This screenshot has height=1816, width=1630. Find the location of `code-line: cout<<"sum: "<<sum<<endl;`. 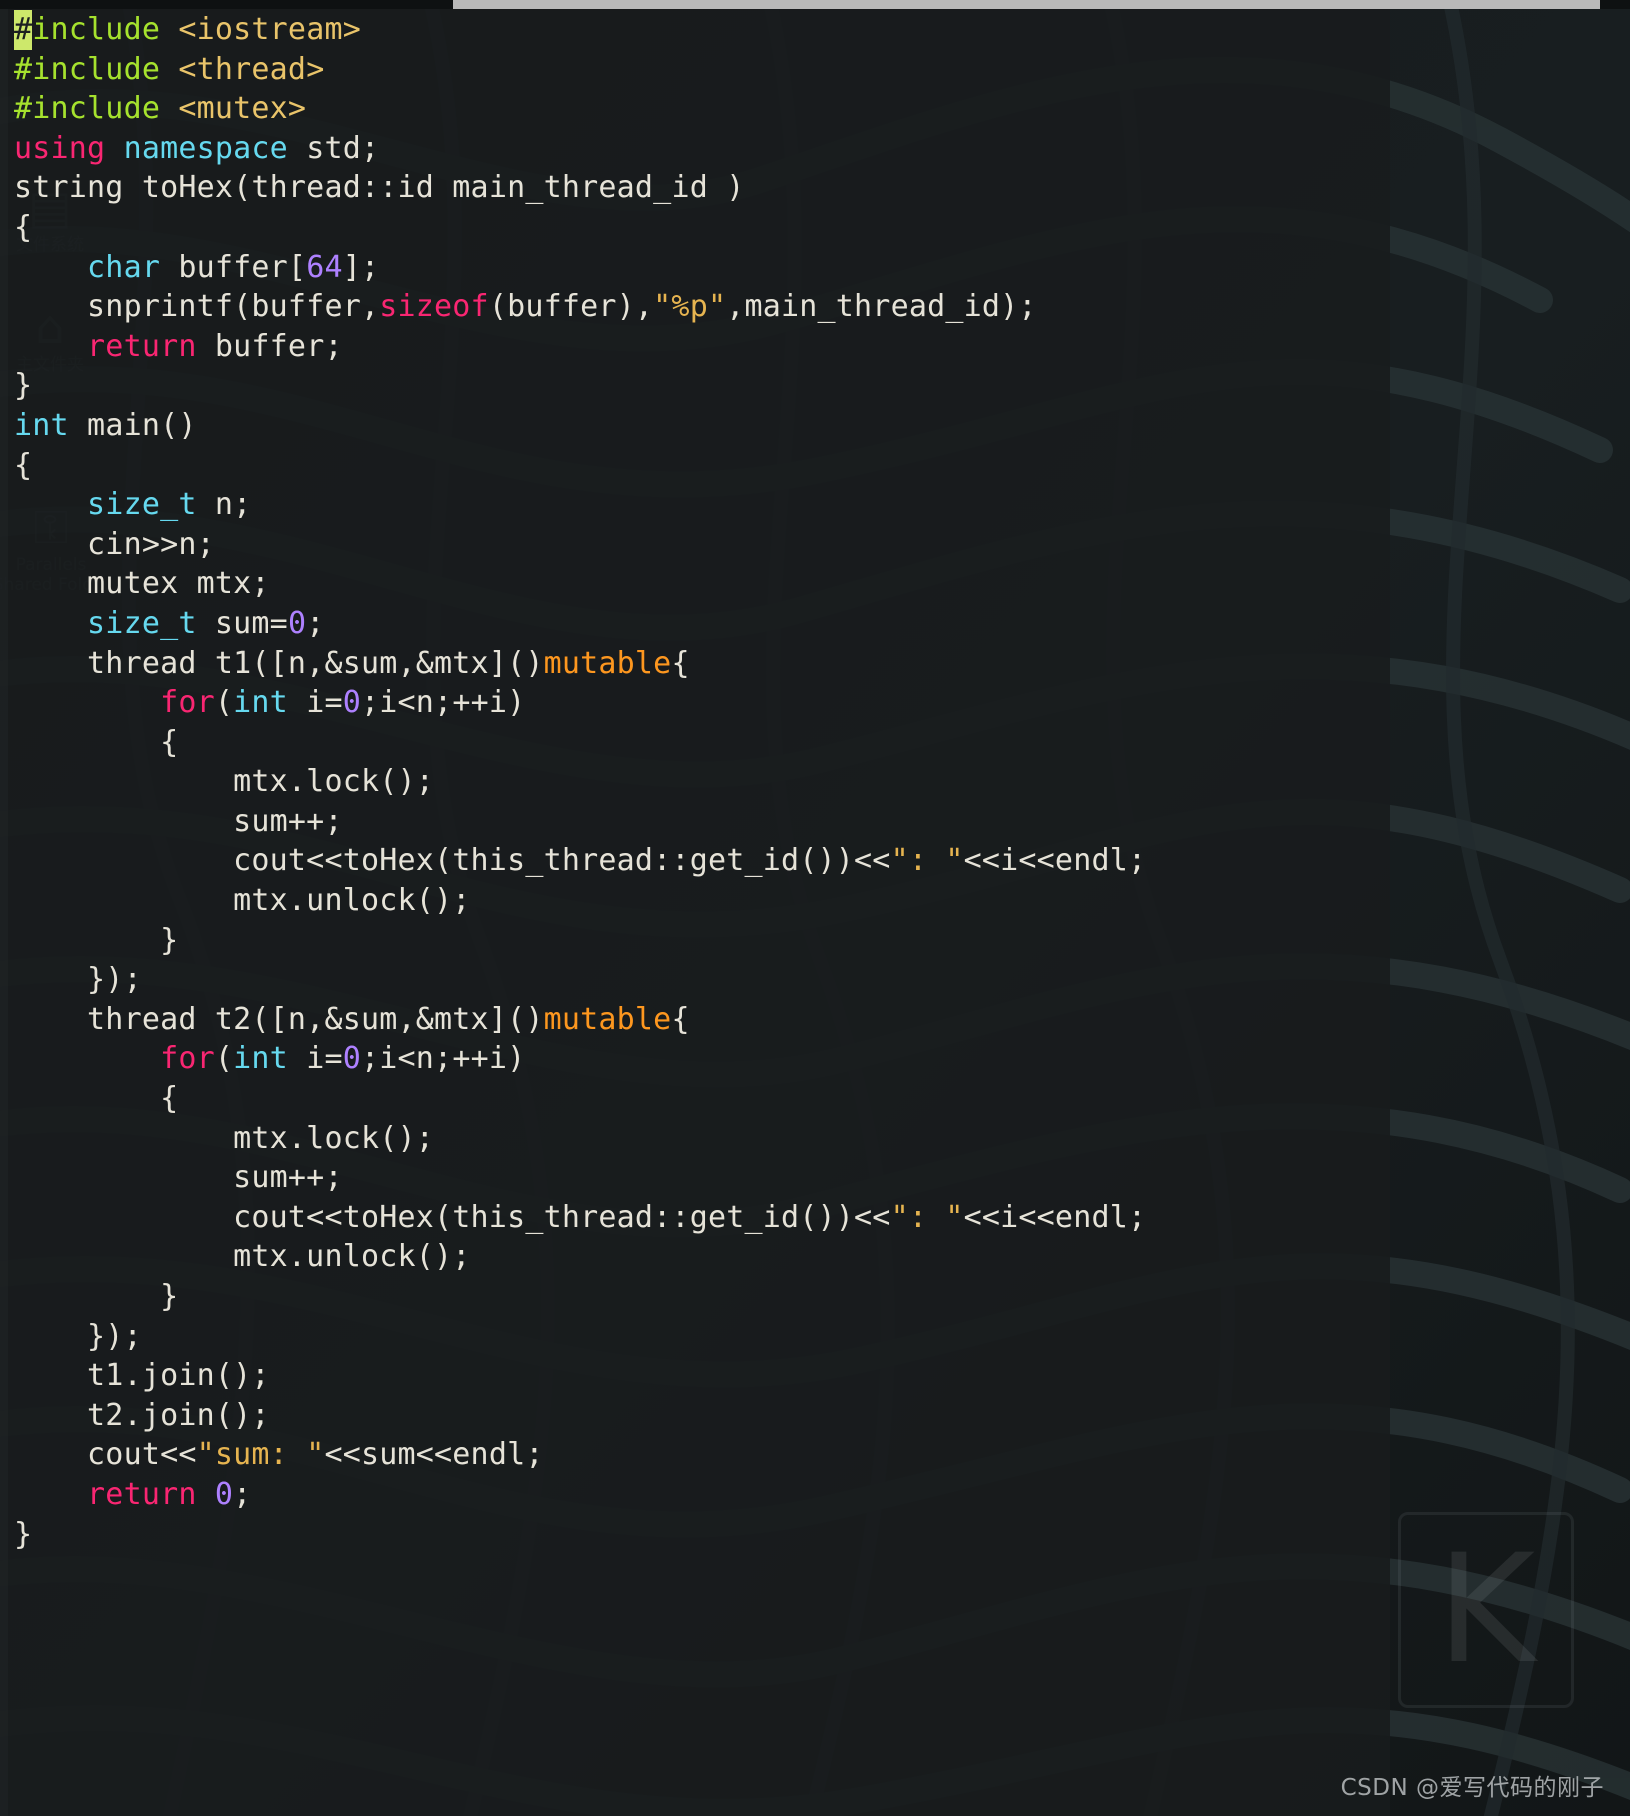

code-line: cout<<"sum: "<<sum<<endl; is located at coordinates (764, 1455).